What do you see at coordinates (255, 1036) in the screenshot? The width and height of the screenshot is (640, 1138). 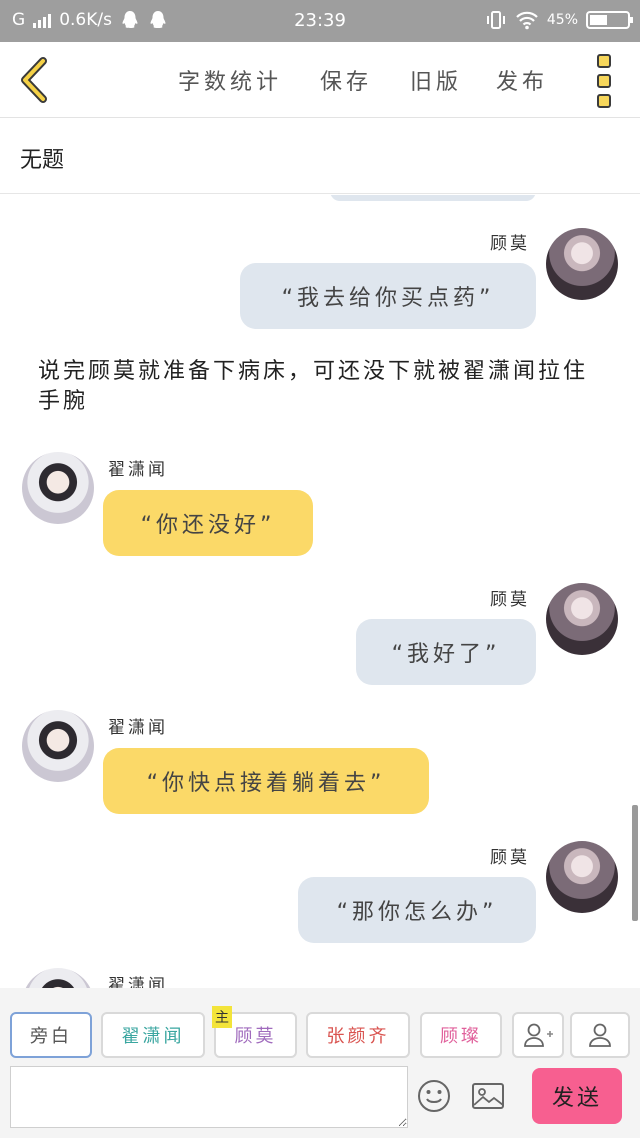 I see `role-label: 顾莫` at bounding box center [255, 1036].